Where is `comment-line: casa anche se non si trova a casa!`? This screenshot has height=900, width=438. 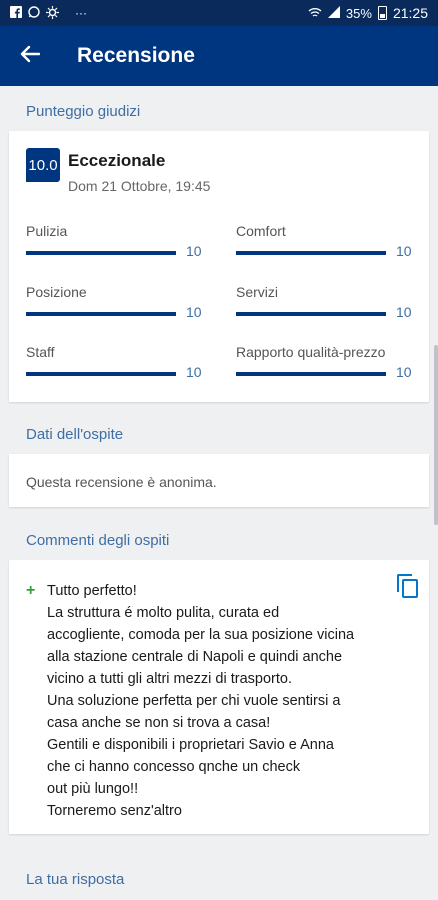
comment-line: casa anche se non si trova a casa! is located at coordinates (159, 723).